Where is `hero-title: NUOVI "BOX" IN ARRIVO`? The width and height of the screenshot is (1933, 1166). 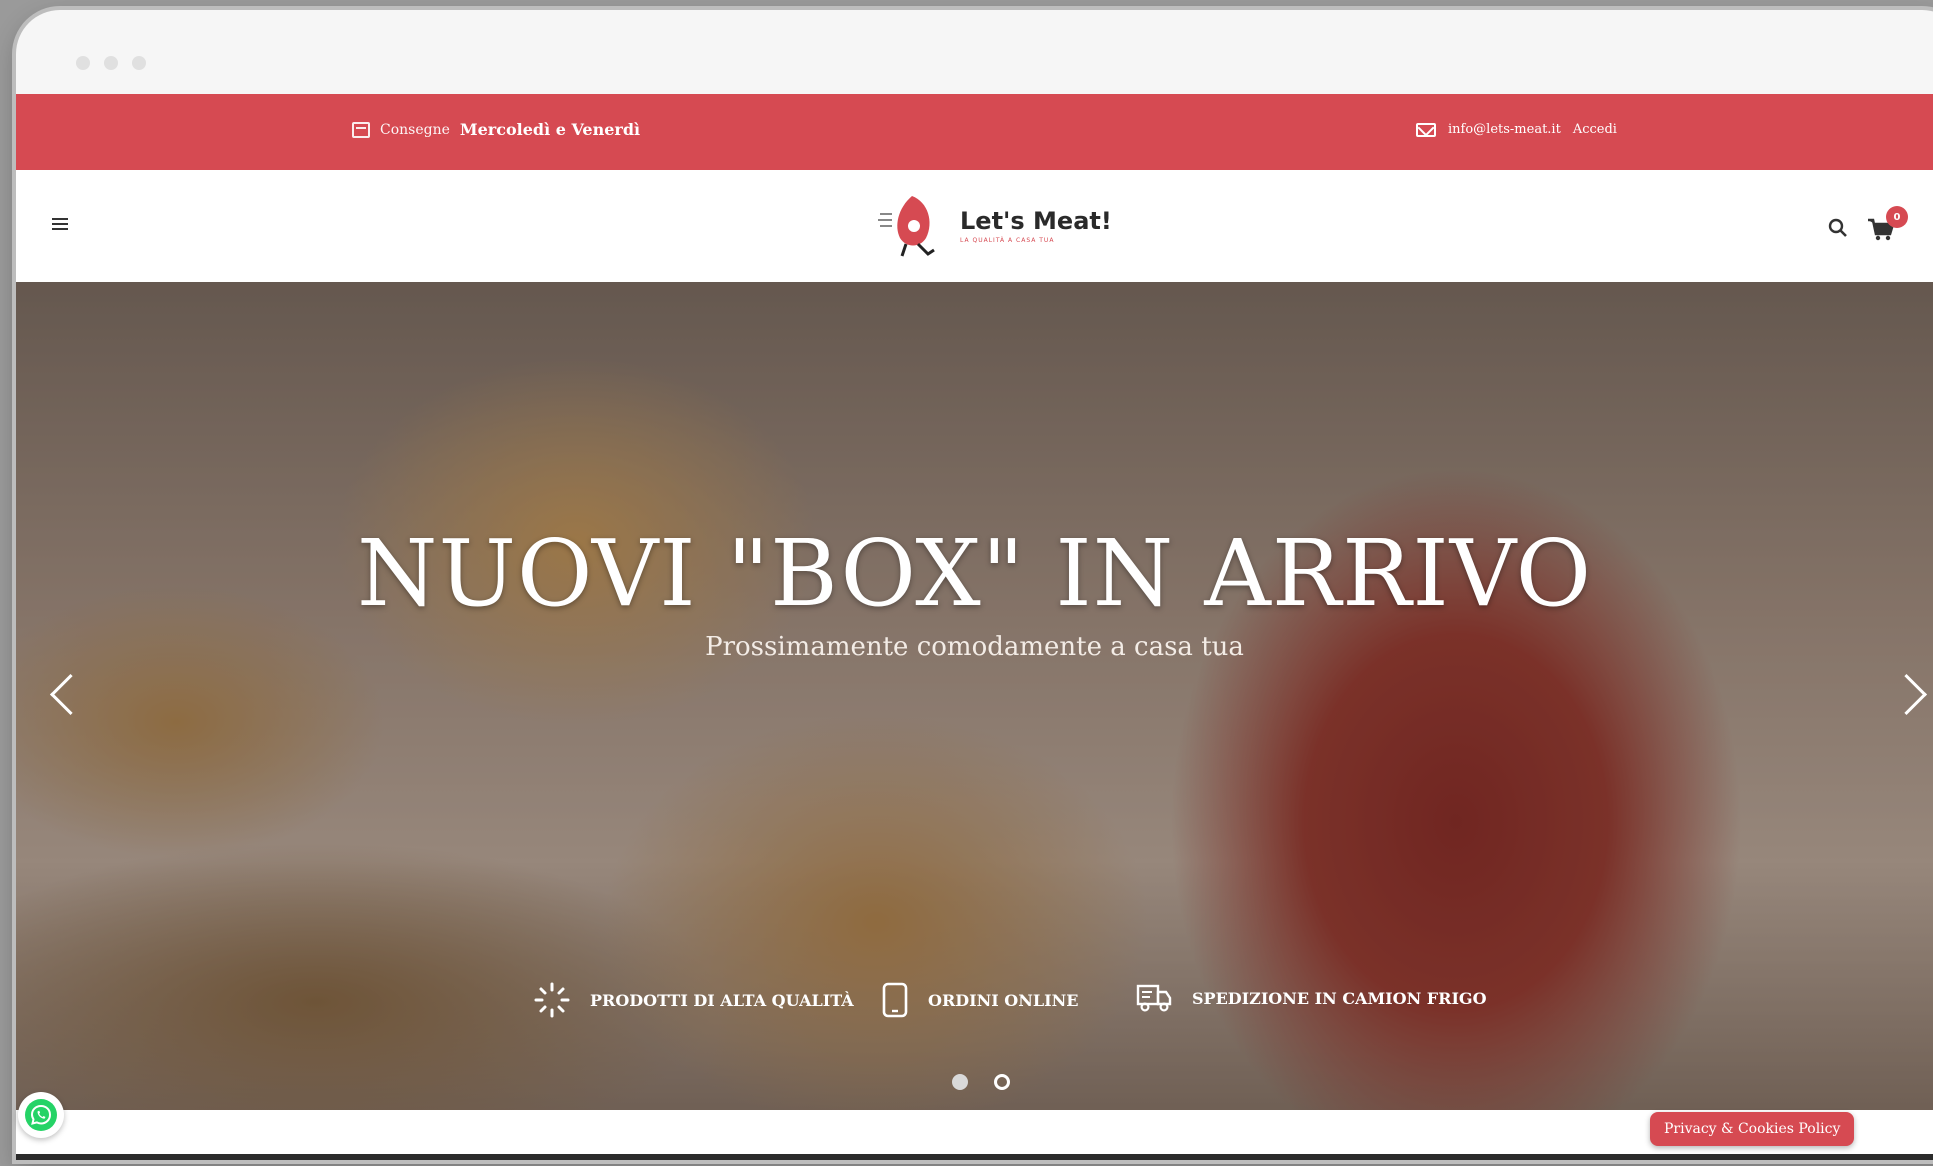
hero-title: NUOVI "BOX" IN ARRIVO is located at coordinates (974, 573).